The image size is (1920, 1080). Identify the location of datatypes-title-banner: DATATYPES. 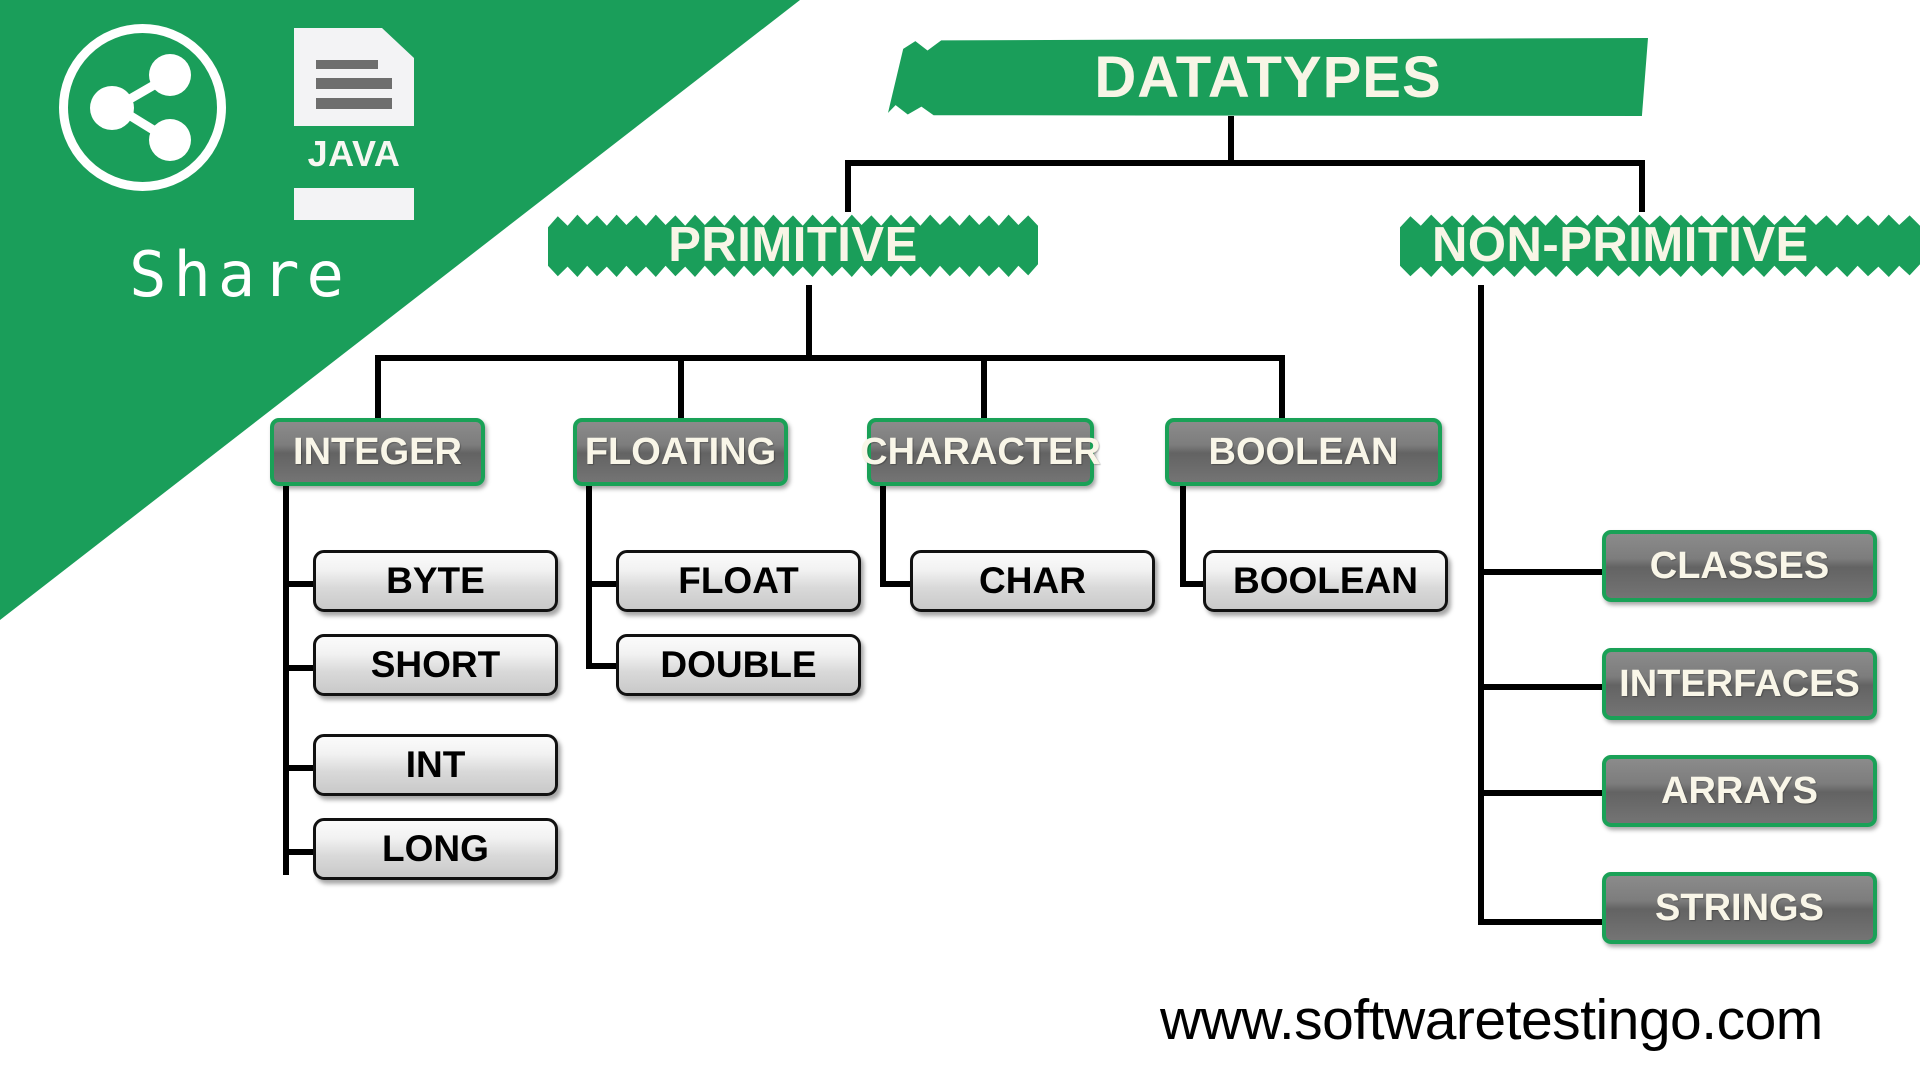
(1268, 77).